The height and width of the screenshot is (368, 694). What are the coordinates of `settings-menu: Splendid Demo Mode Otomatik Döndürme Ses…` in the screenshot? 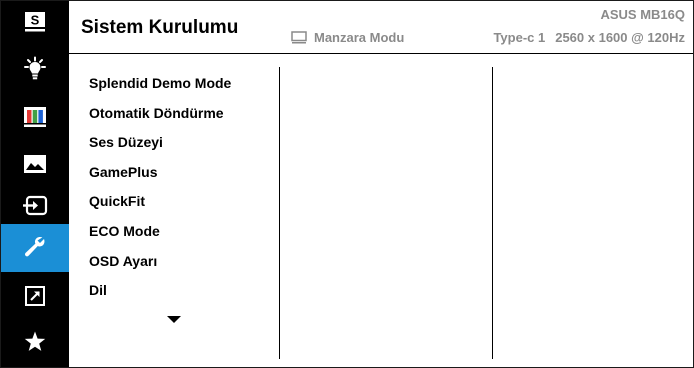 It's located at (160, 187).